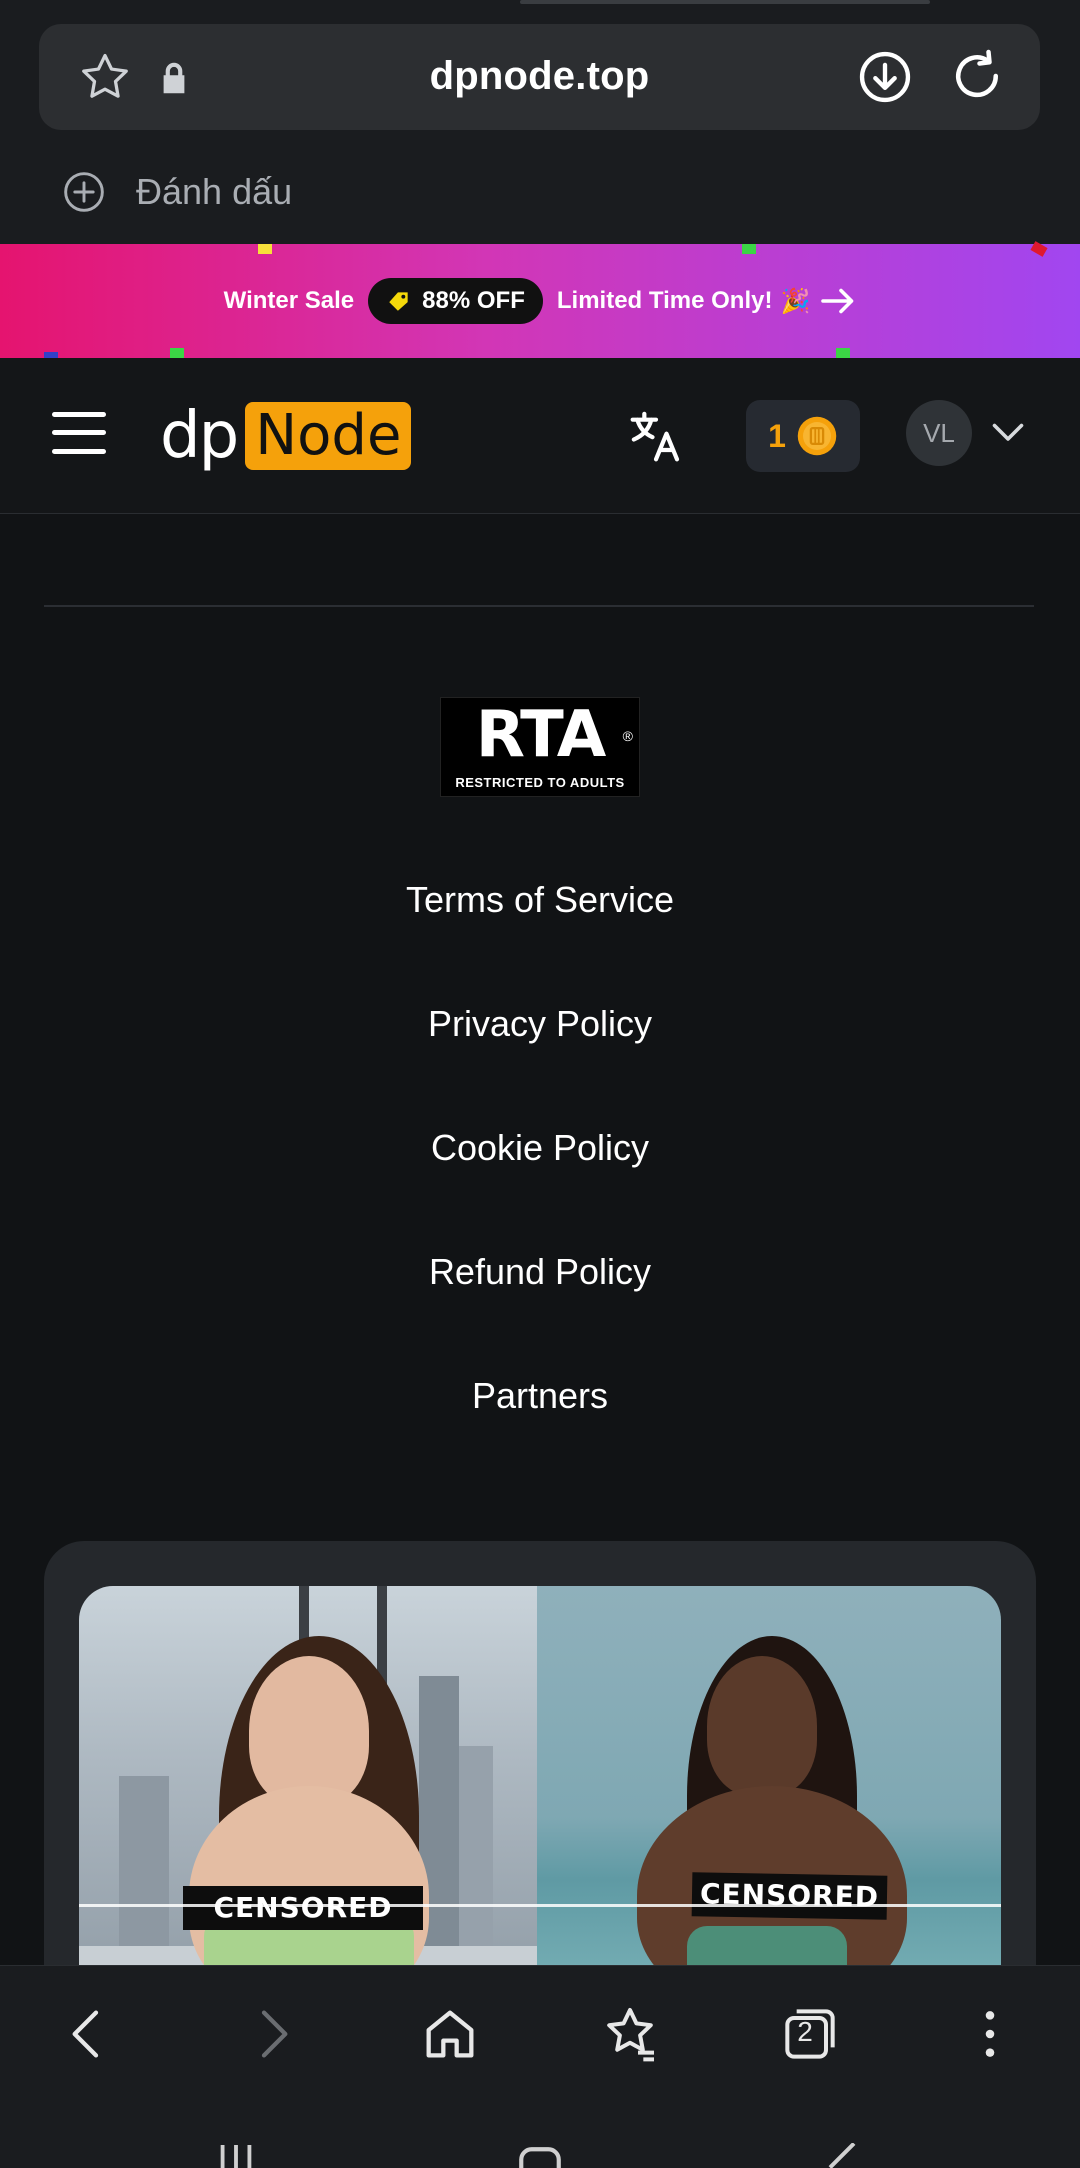 The height and width of the screenshot is (2168, 1080). What do you see at coordinates (817, 436) in the screenshot?
I see `coin-icon` at bounding box center [817, 436].